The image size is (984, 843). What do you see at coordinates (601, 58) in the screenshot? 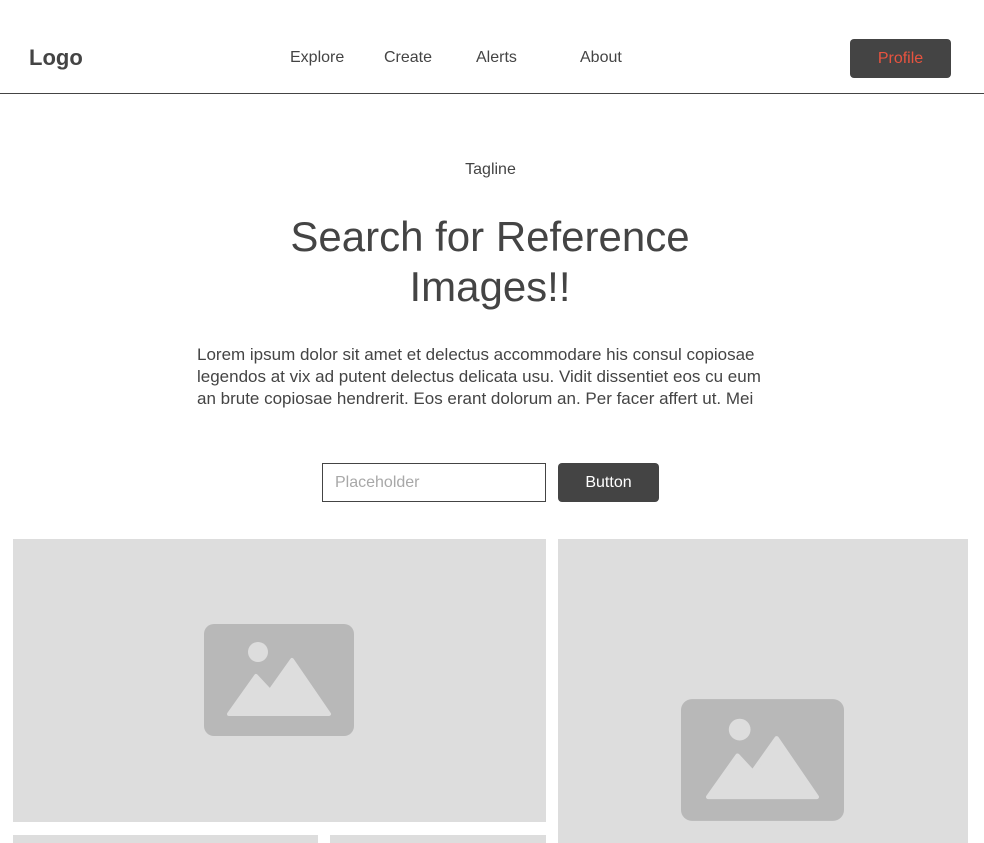
I see `nav-item-about: About` at bounding box center [601, 58].